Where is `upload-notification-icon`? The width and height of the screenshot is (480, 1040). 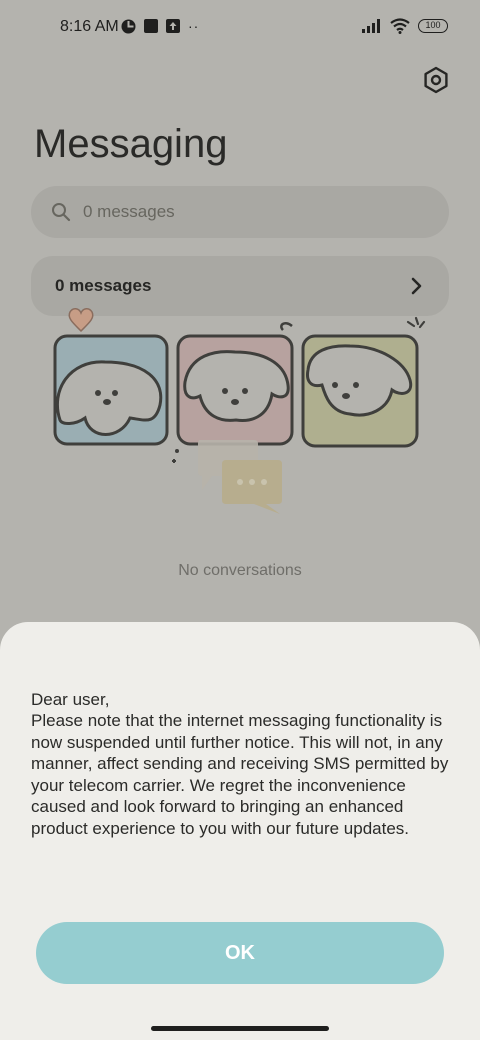 upload-notification-icon is located at coordinates (173, 26).